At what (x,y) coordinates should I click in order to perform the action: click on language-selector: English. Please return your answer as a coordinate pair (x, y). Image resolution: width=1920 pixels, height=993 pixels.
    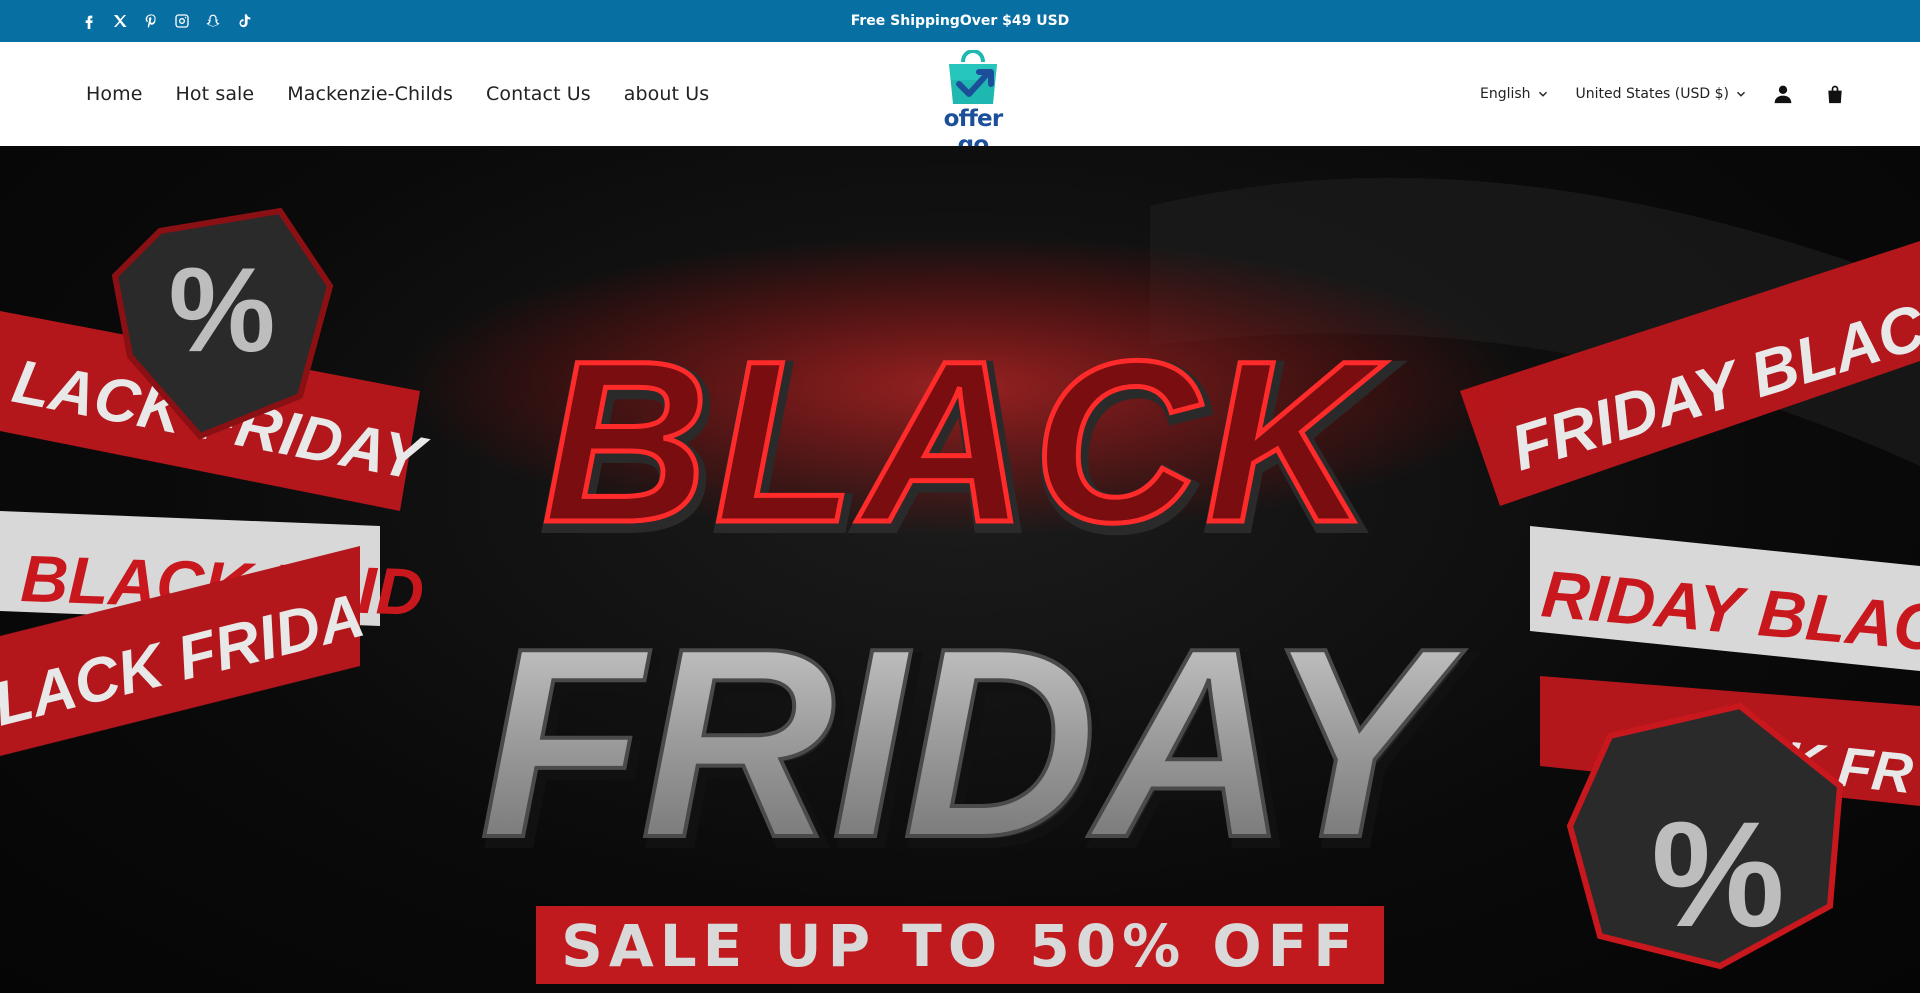
    Looking at the image, I should click on (1514, 94).